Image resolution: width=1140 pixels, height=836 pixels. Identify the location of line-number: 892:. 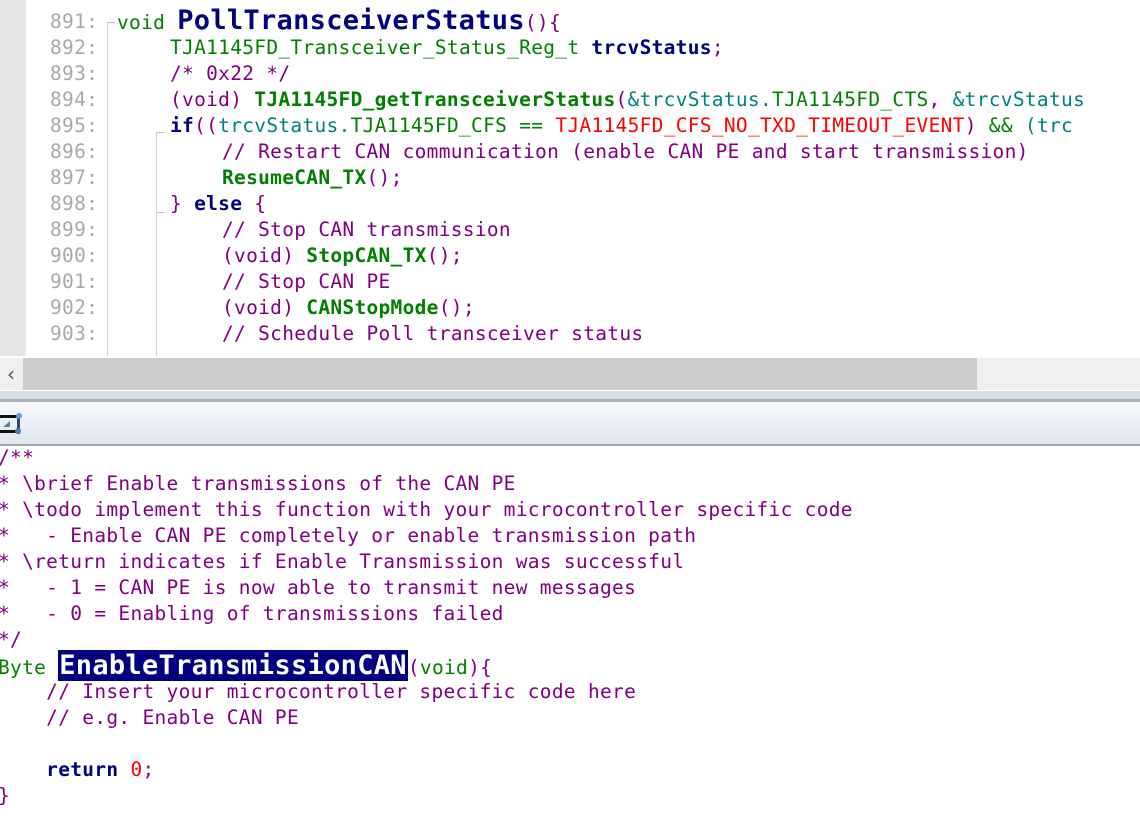
(74, 47).